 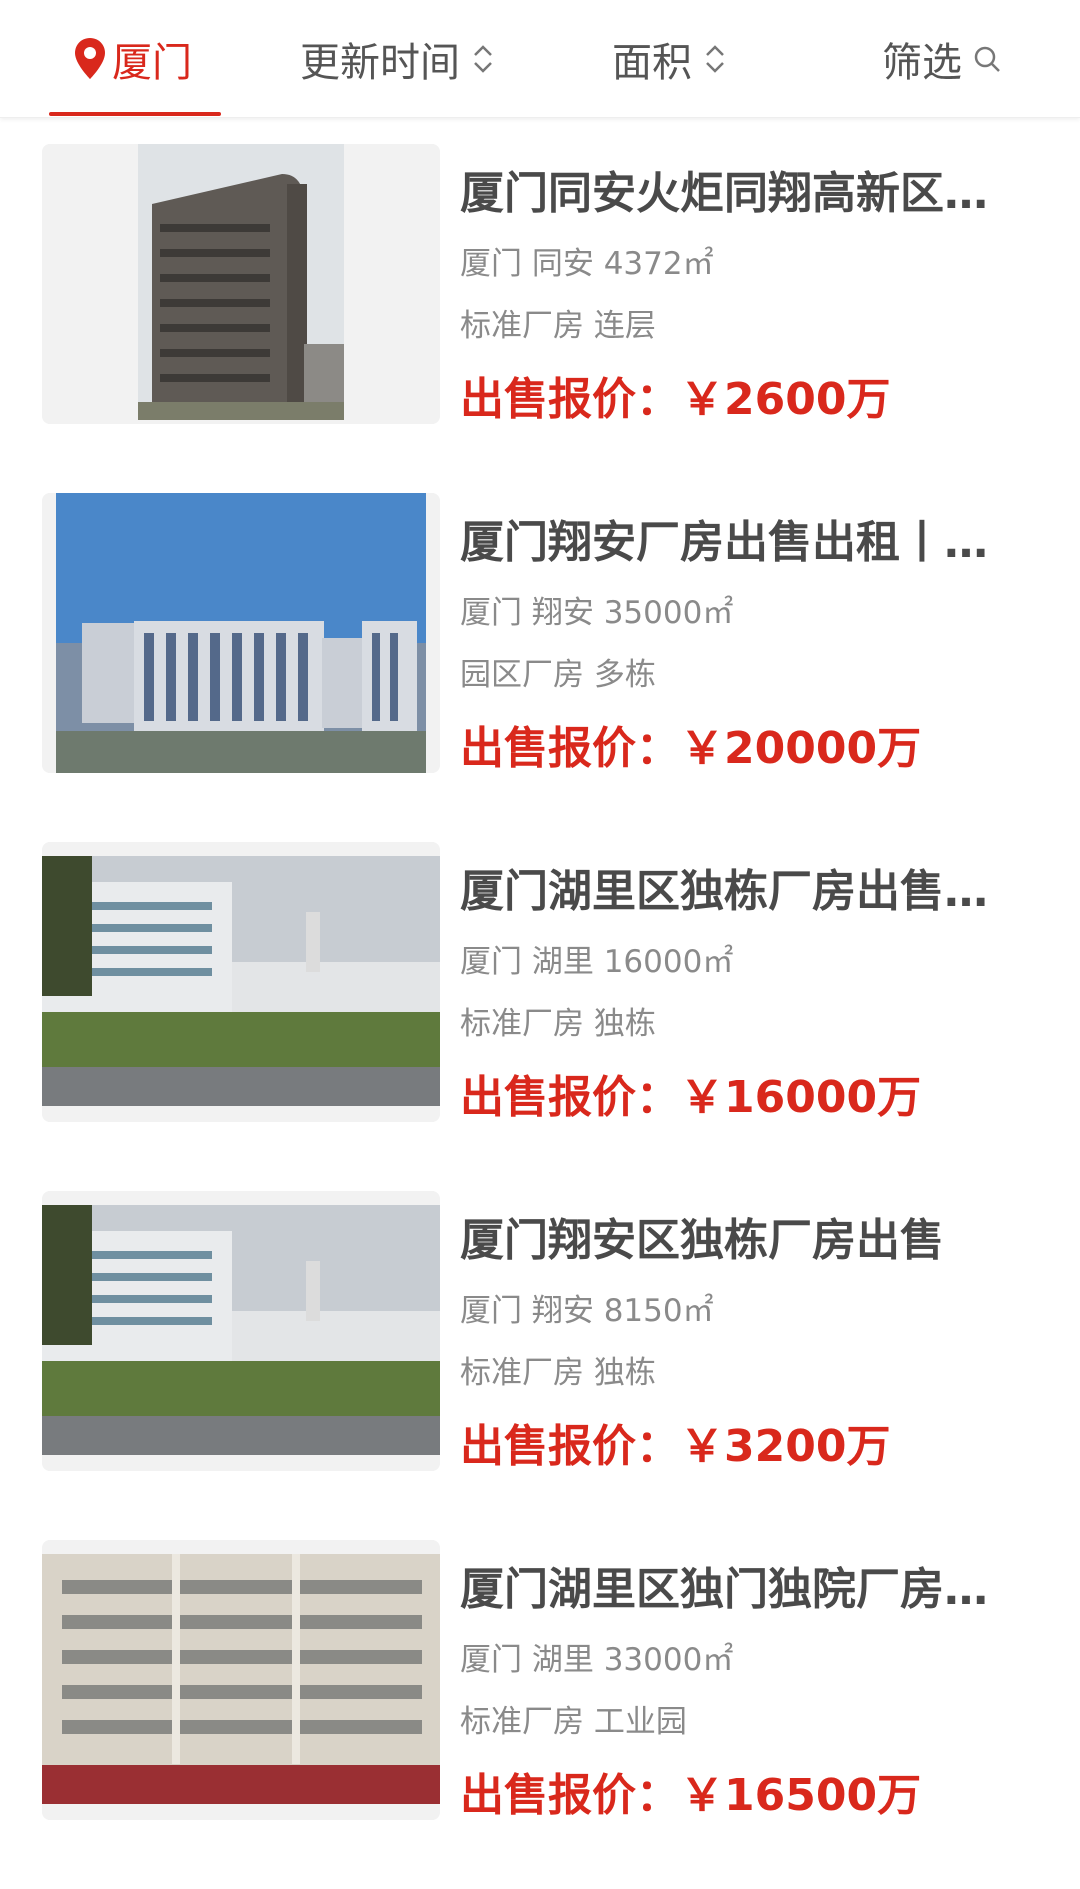 I want to click on listing-title: 厦门翔安区独栋厂房出售, so click(x=751, y=1241).